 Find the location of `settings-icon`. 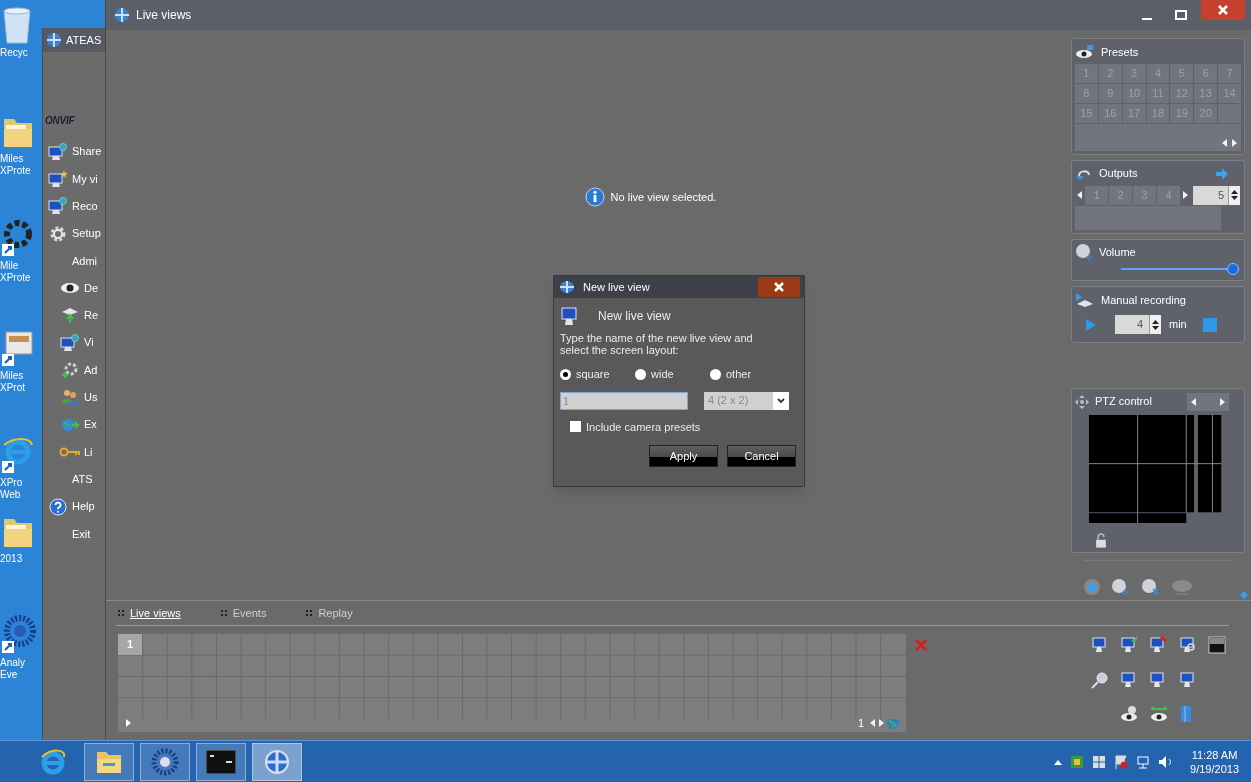

settings-icon is located at coordinates (58, 233).